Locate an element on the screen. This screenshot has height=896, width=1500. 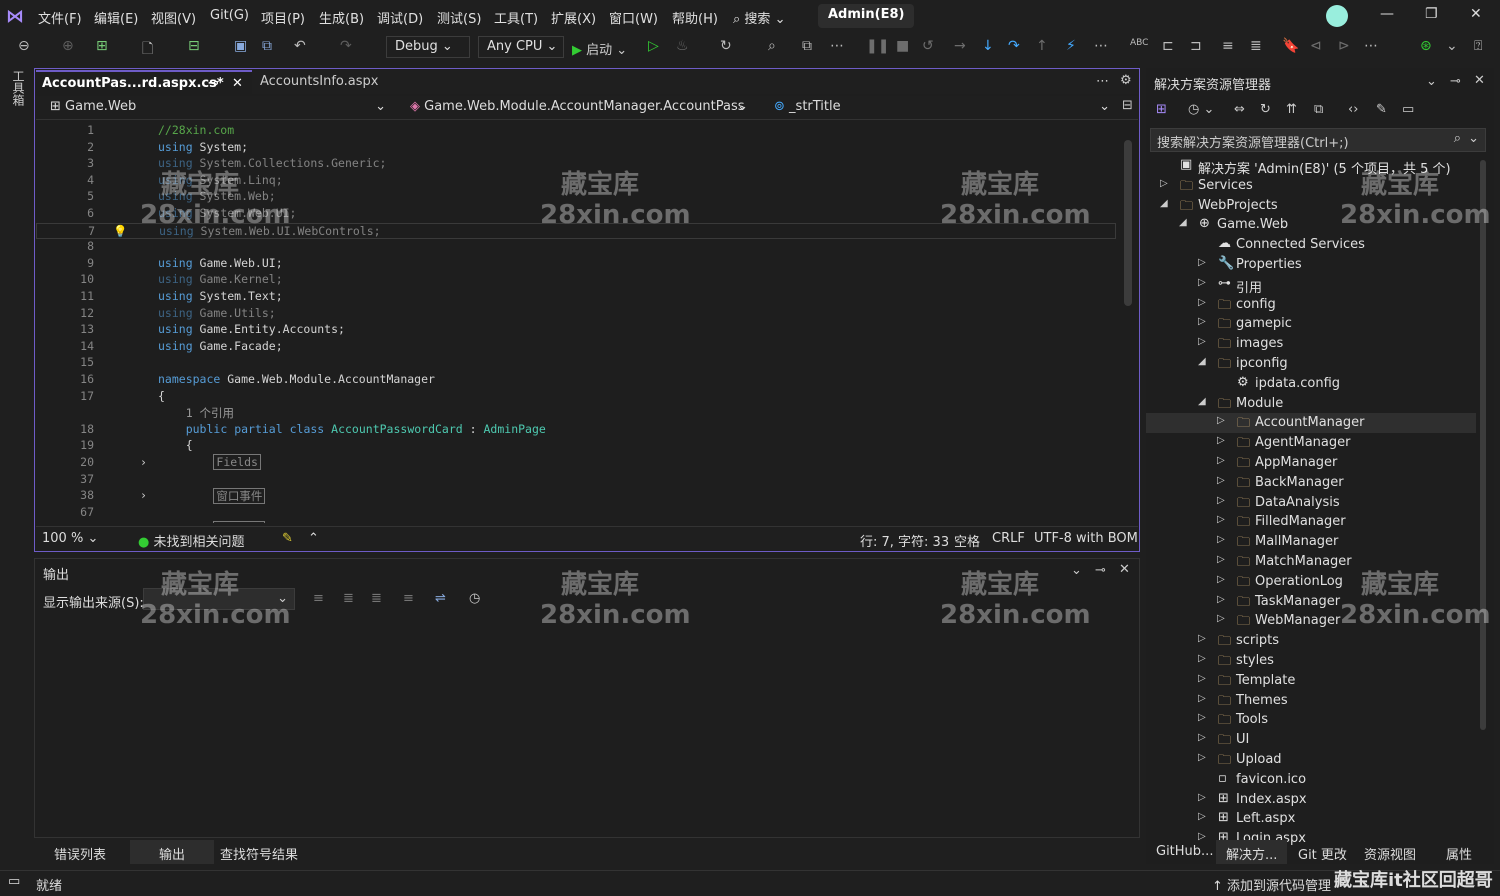
project-dropdown: ⊞ Game.Web ⌄ is located at coordinates (217, 108).